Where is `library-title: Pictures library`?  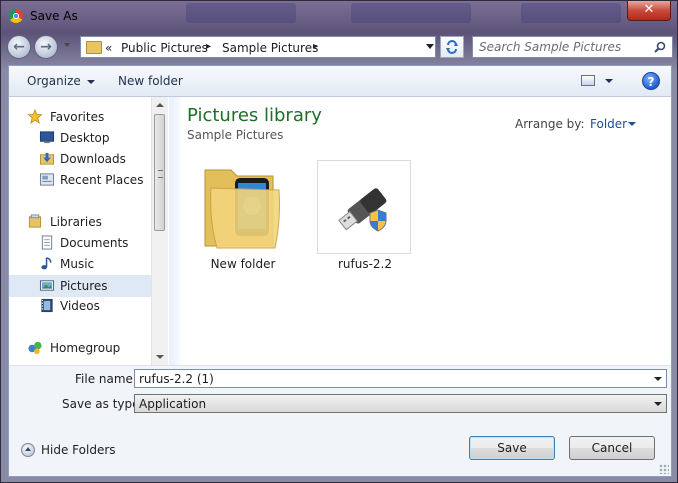 library-title: Pictures library is located at coordinates (254, 115).